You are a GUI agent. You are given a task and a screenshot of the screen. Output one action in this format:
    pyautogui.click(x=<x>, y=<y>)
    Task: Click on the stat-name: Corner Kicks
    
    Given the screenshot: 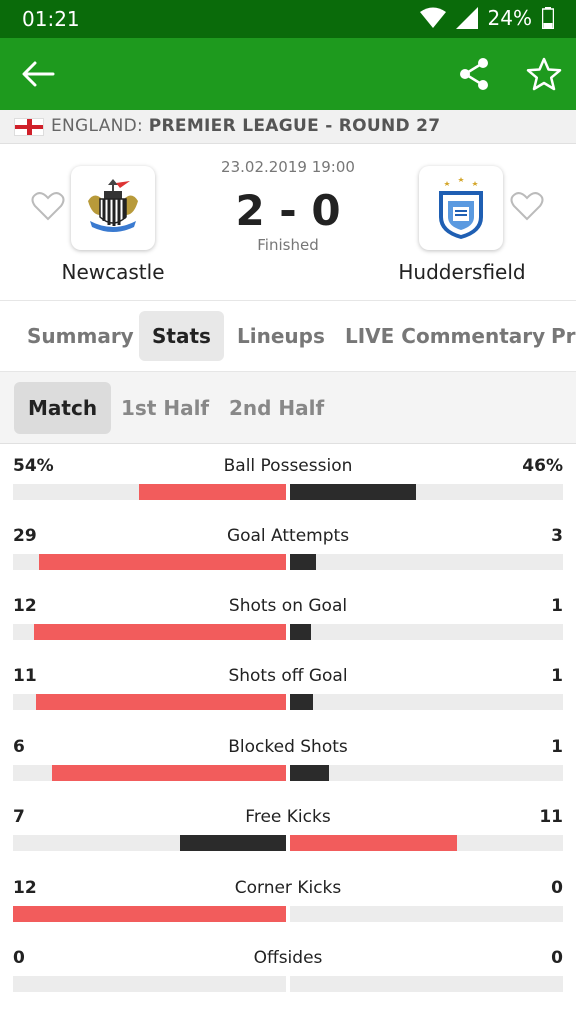 What is the action you would take?
    pyautogui.click(x=288, y=888)
    